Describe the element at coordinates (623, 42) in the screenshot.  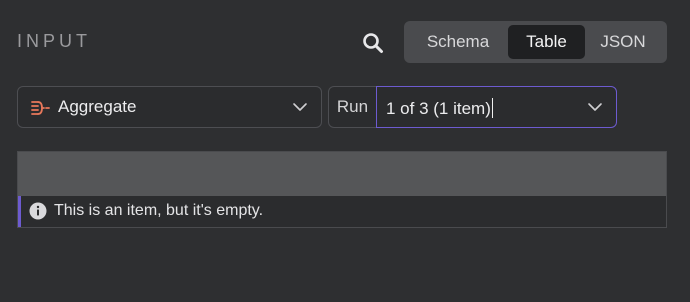
I see `tab-json: JSON` at that location.